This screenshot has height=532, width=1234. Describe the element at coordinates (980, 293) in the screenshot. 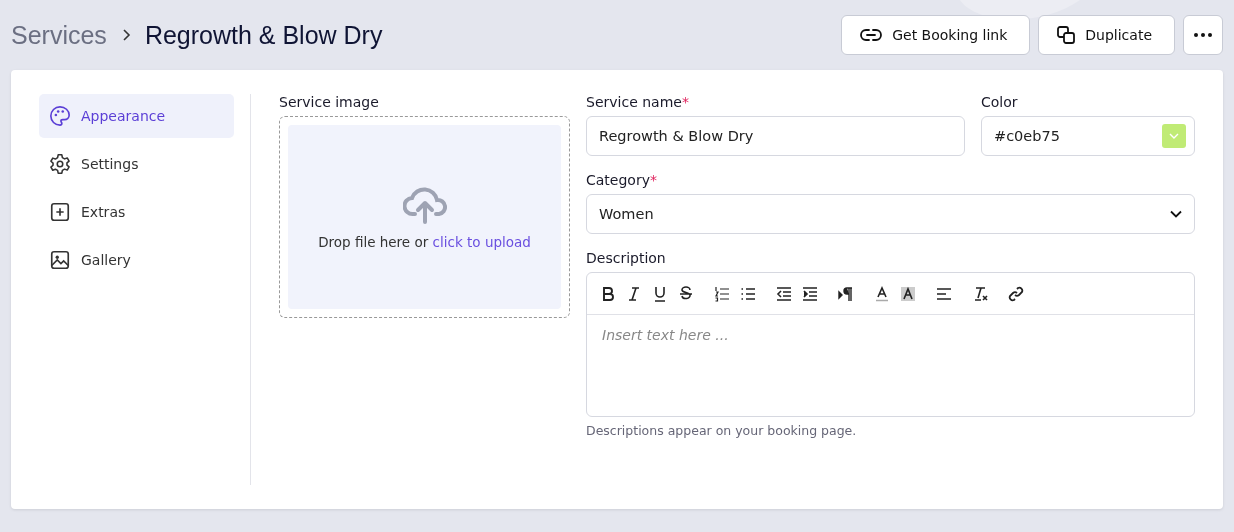

I see `clear-format-icon` at that location.